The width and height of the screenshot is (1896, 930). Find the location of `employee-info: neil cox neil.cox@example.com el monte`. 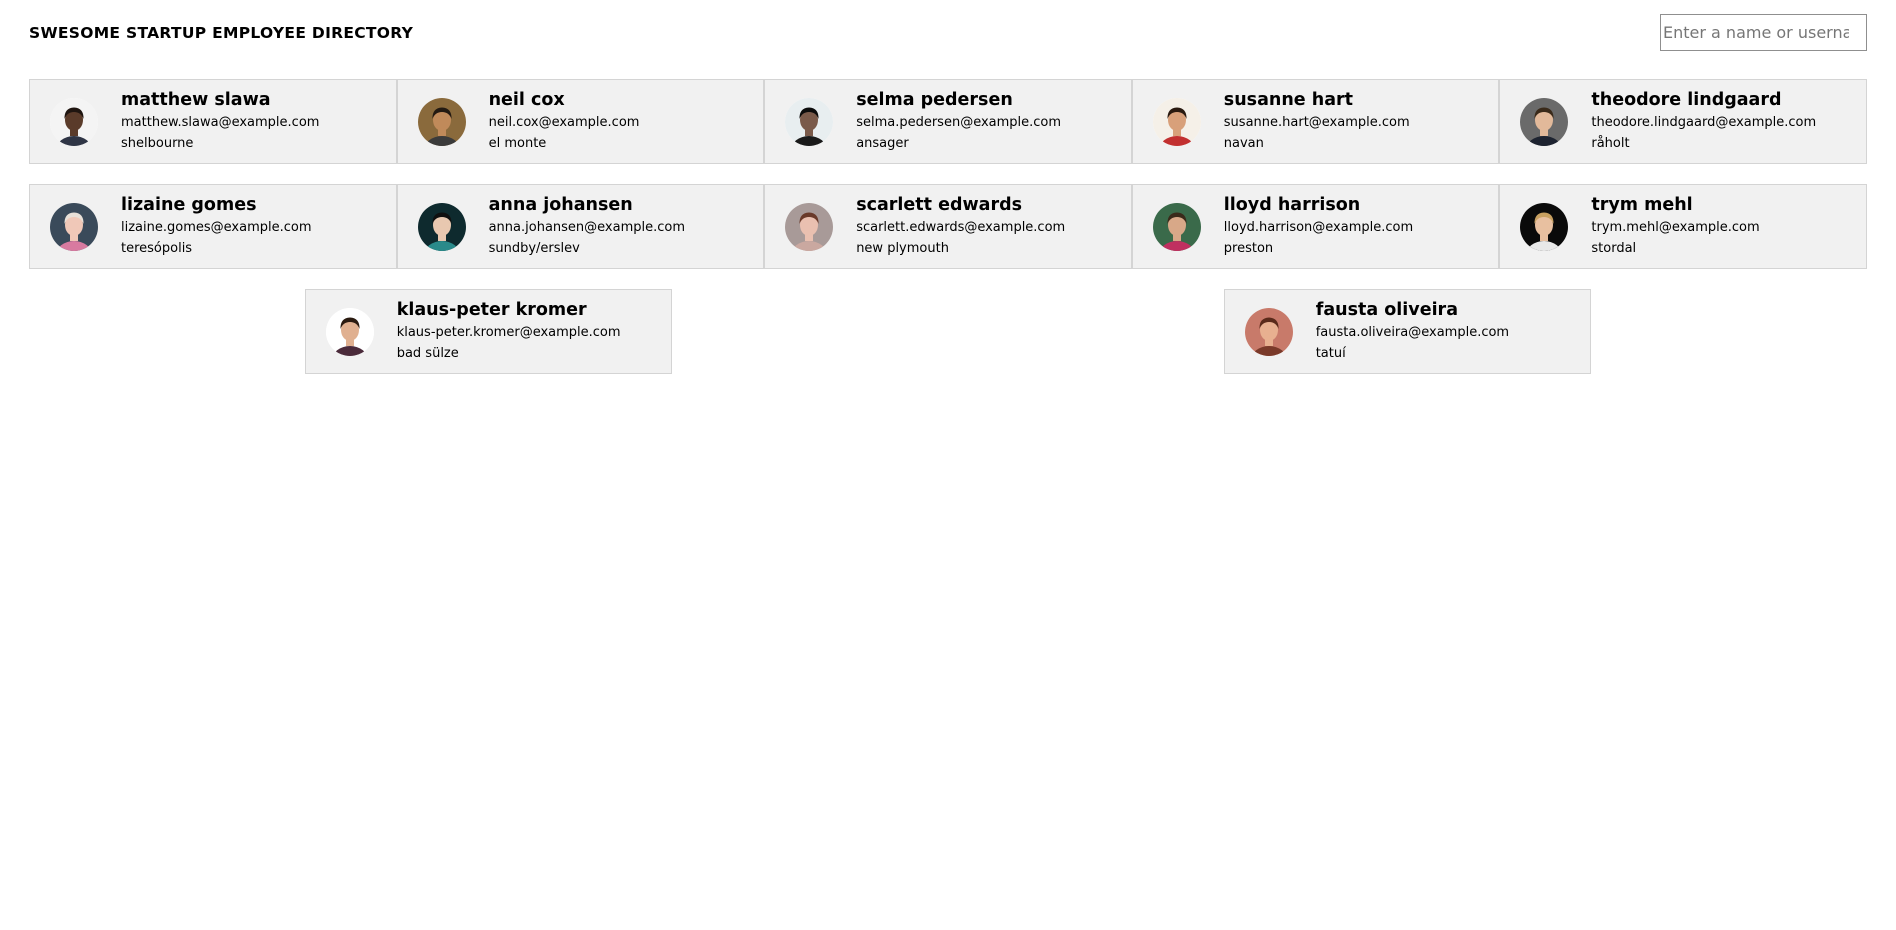

employee-info: neil cox neil.cox@example.com el monte is located at coordinates (564, 121).